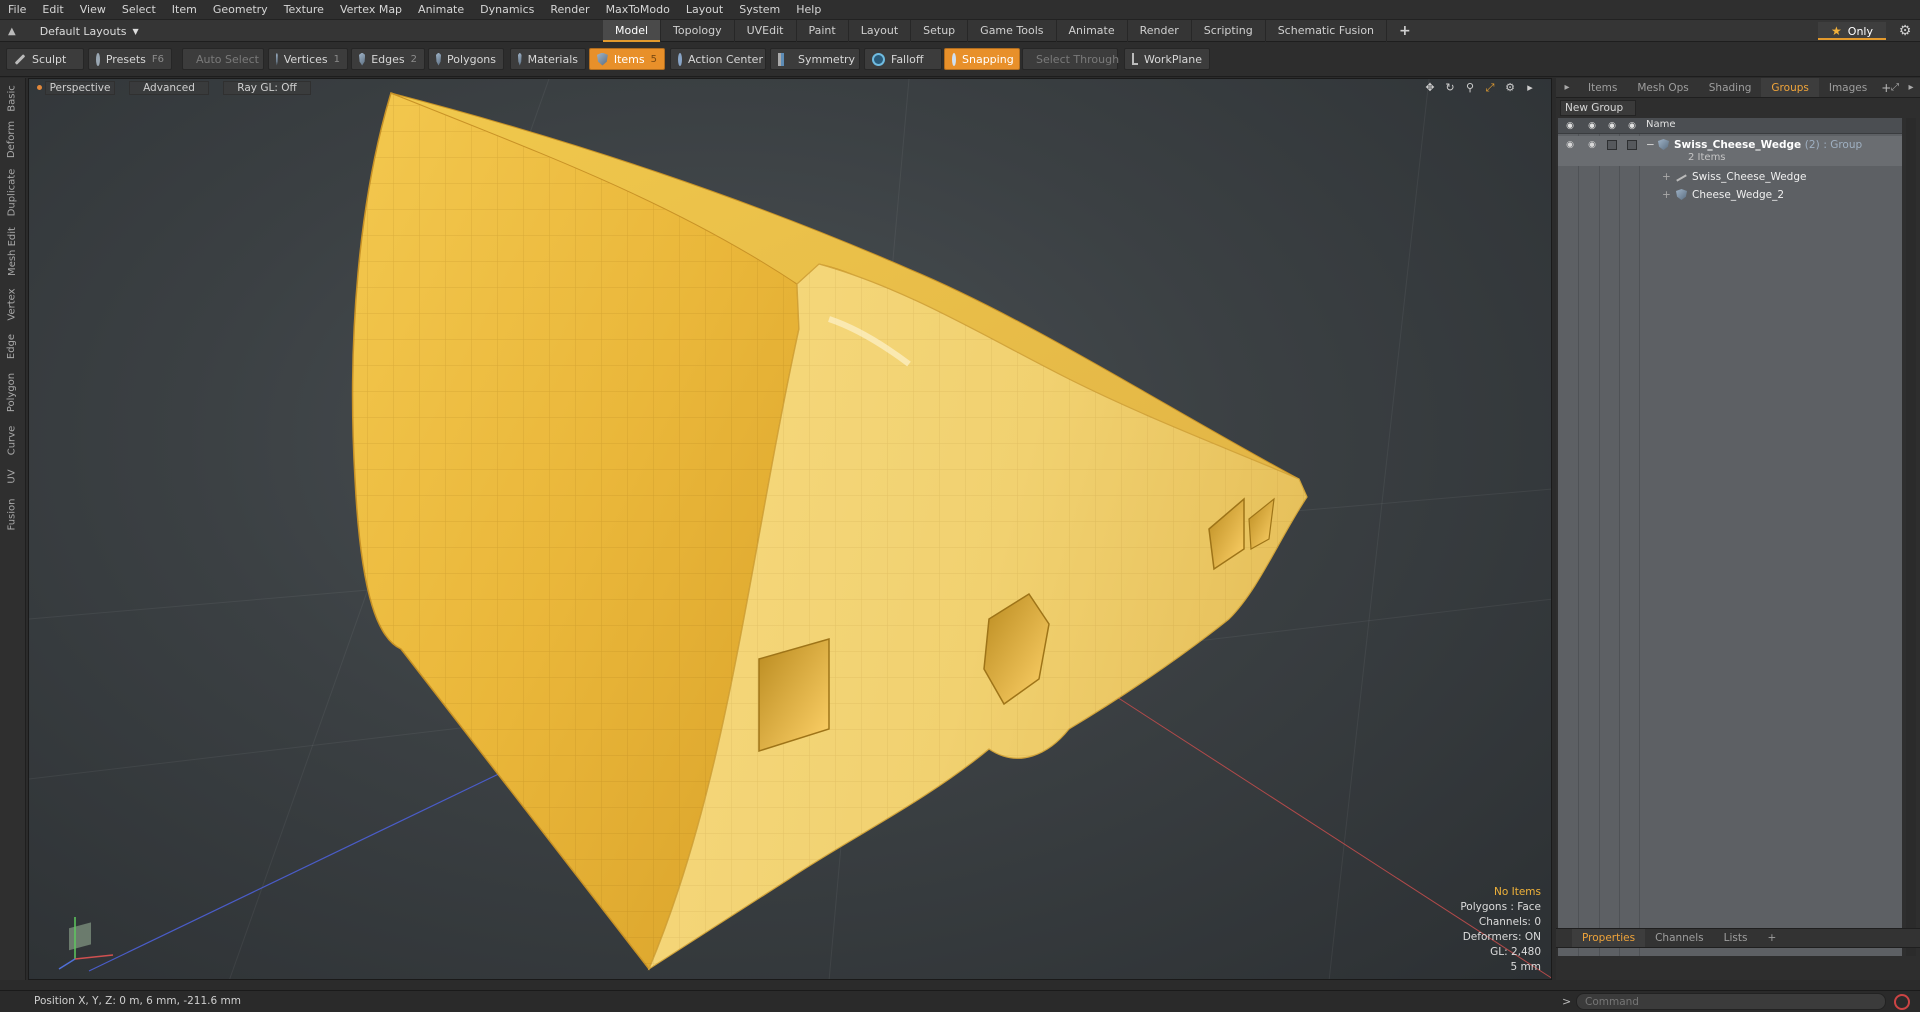 This screenshot has width=1920, height=1012. I want to click on render-column-icon: ◉, so click(1592, 126).